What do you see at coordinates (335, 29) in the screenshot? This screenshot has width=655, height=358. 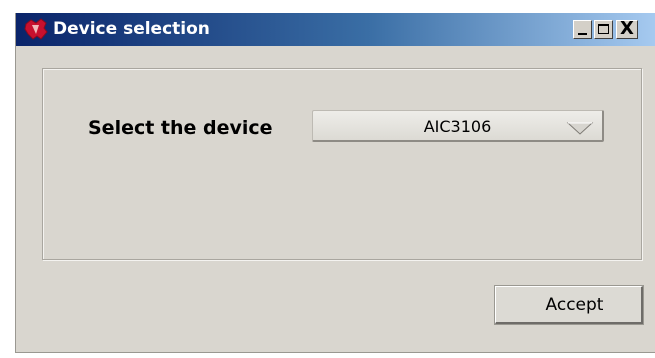 I see `title-bar: Device selection X` at bounding box center [335, 29].